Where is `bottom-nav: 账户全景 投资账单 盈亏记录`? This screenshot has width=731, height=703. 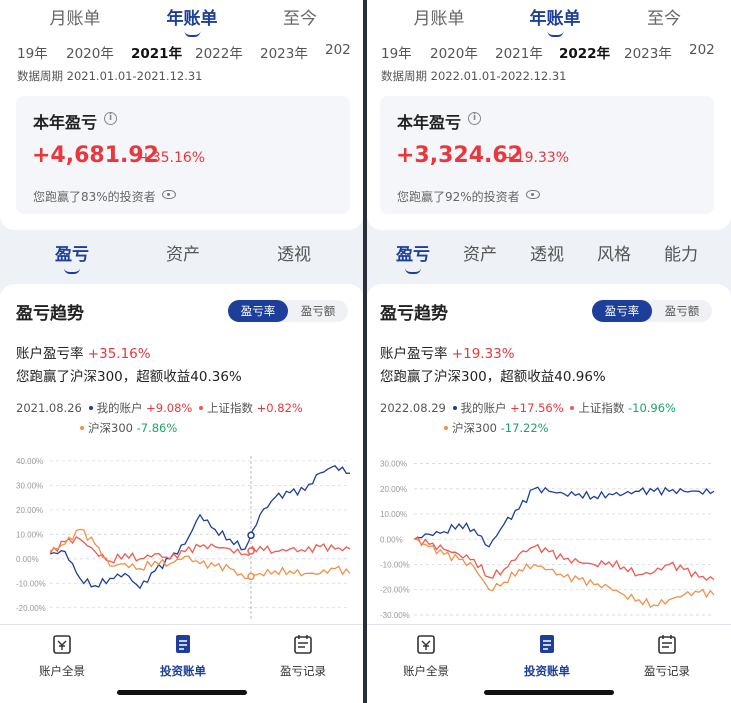
bottom-nav: 账户全景 投资账单 盈亏记录 is located at coordinates (549, 663).